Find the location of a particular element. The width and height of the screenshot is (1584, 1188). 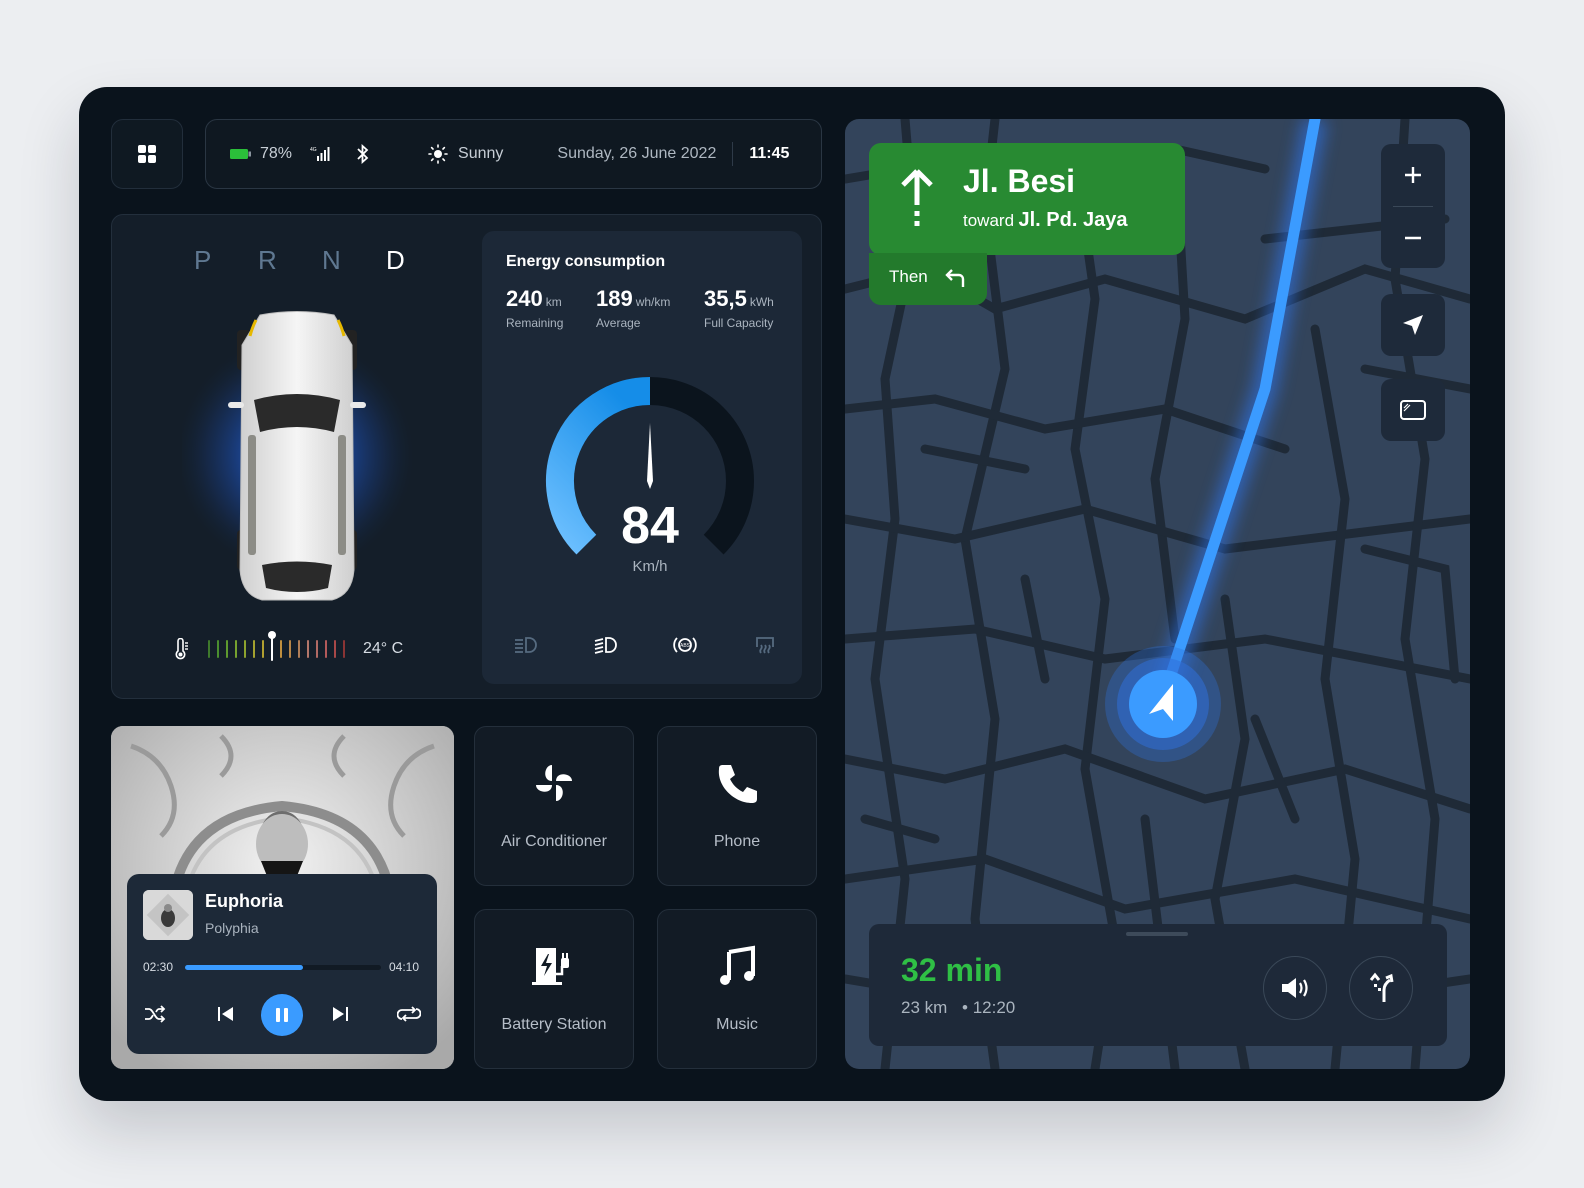

stat-unit: kWh is located at coordinates (761, 302).